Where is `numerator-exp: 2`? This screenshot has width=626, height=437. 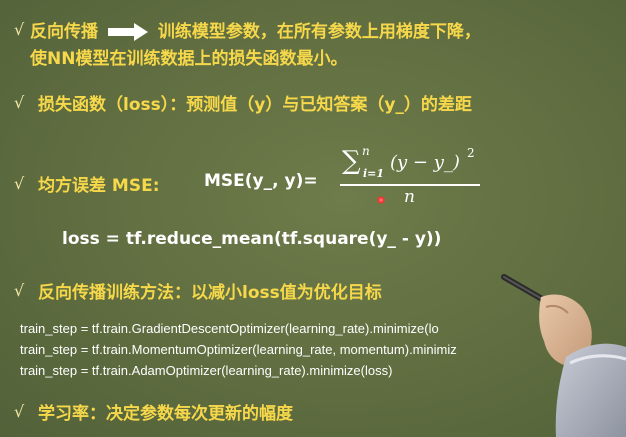
numerator-exp: 2 is located at coordinates (471, 153).